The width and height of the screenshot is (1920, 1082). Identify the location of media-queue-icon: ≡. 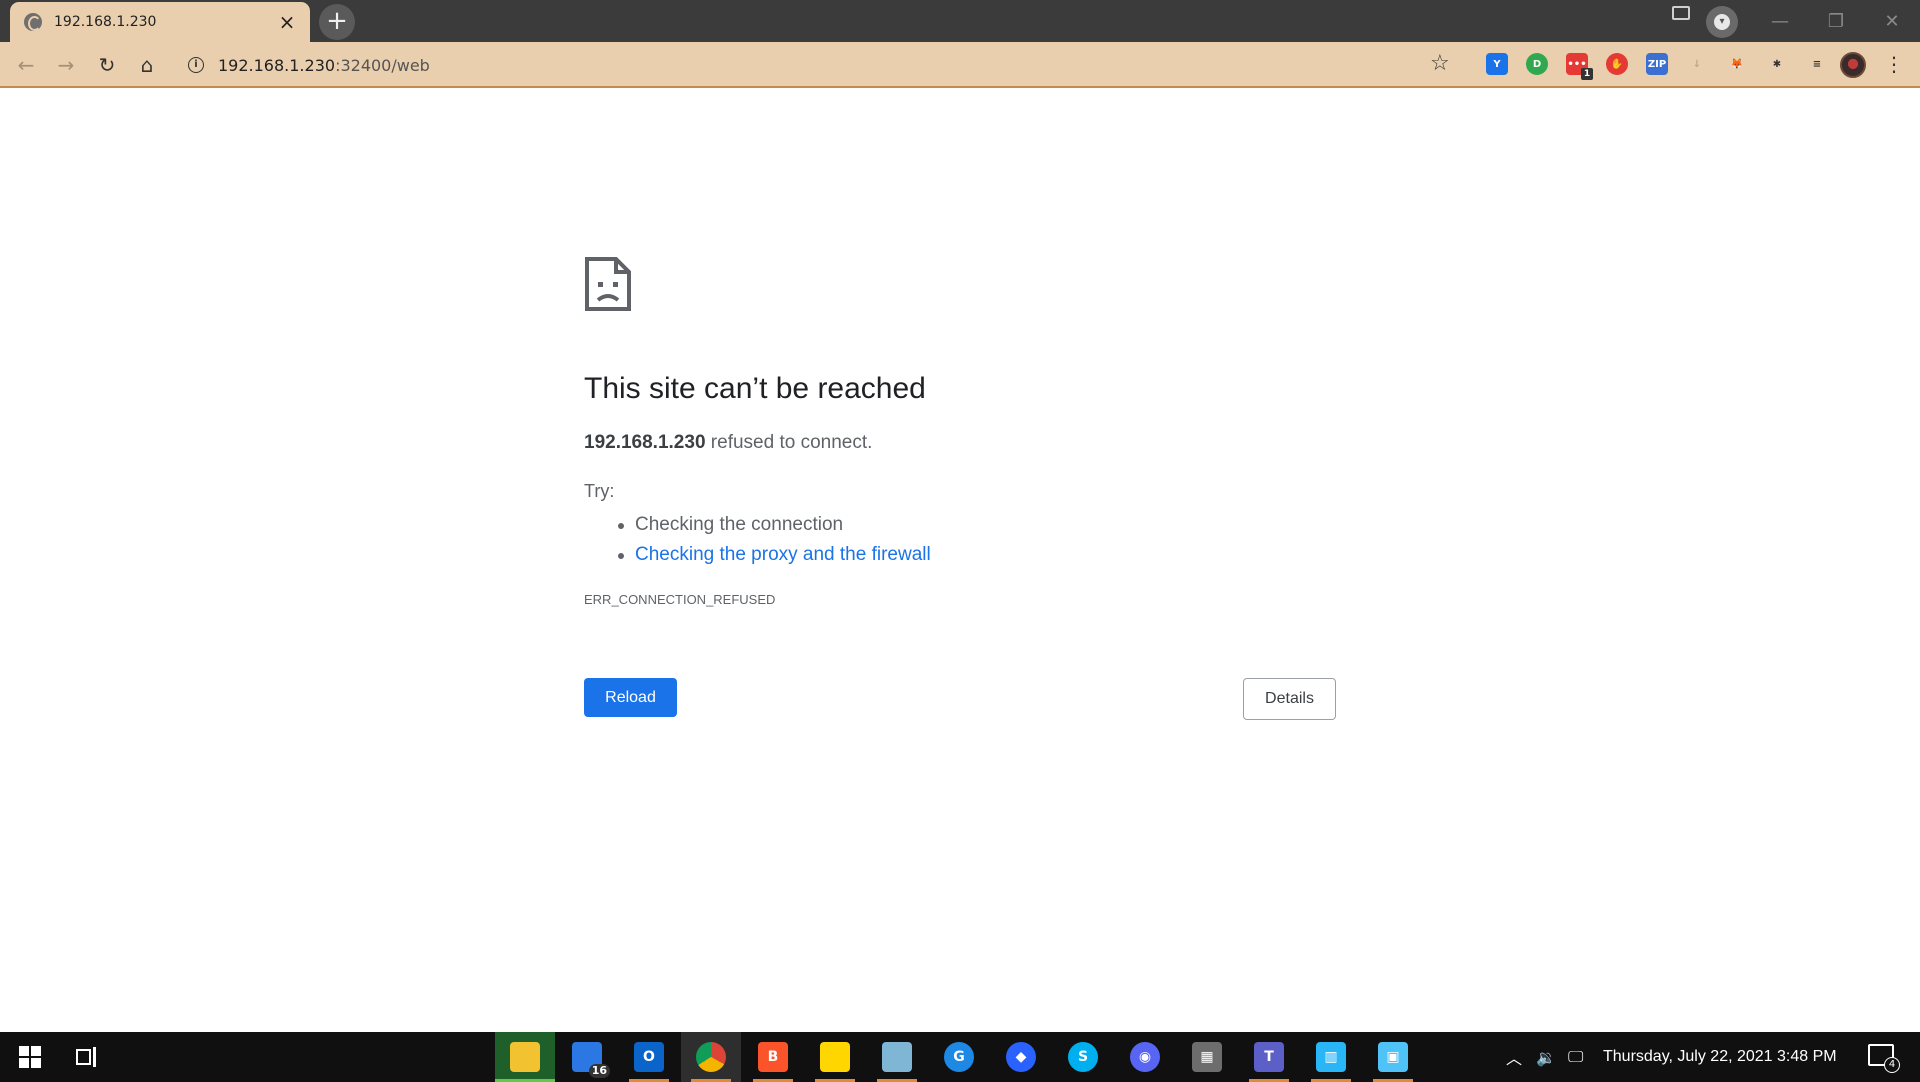
(1817, 64).